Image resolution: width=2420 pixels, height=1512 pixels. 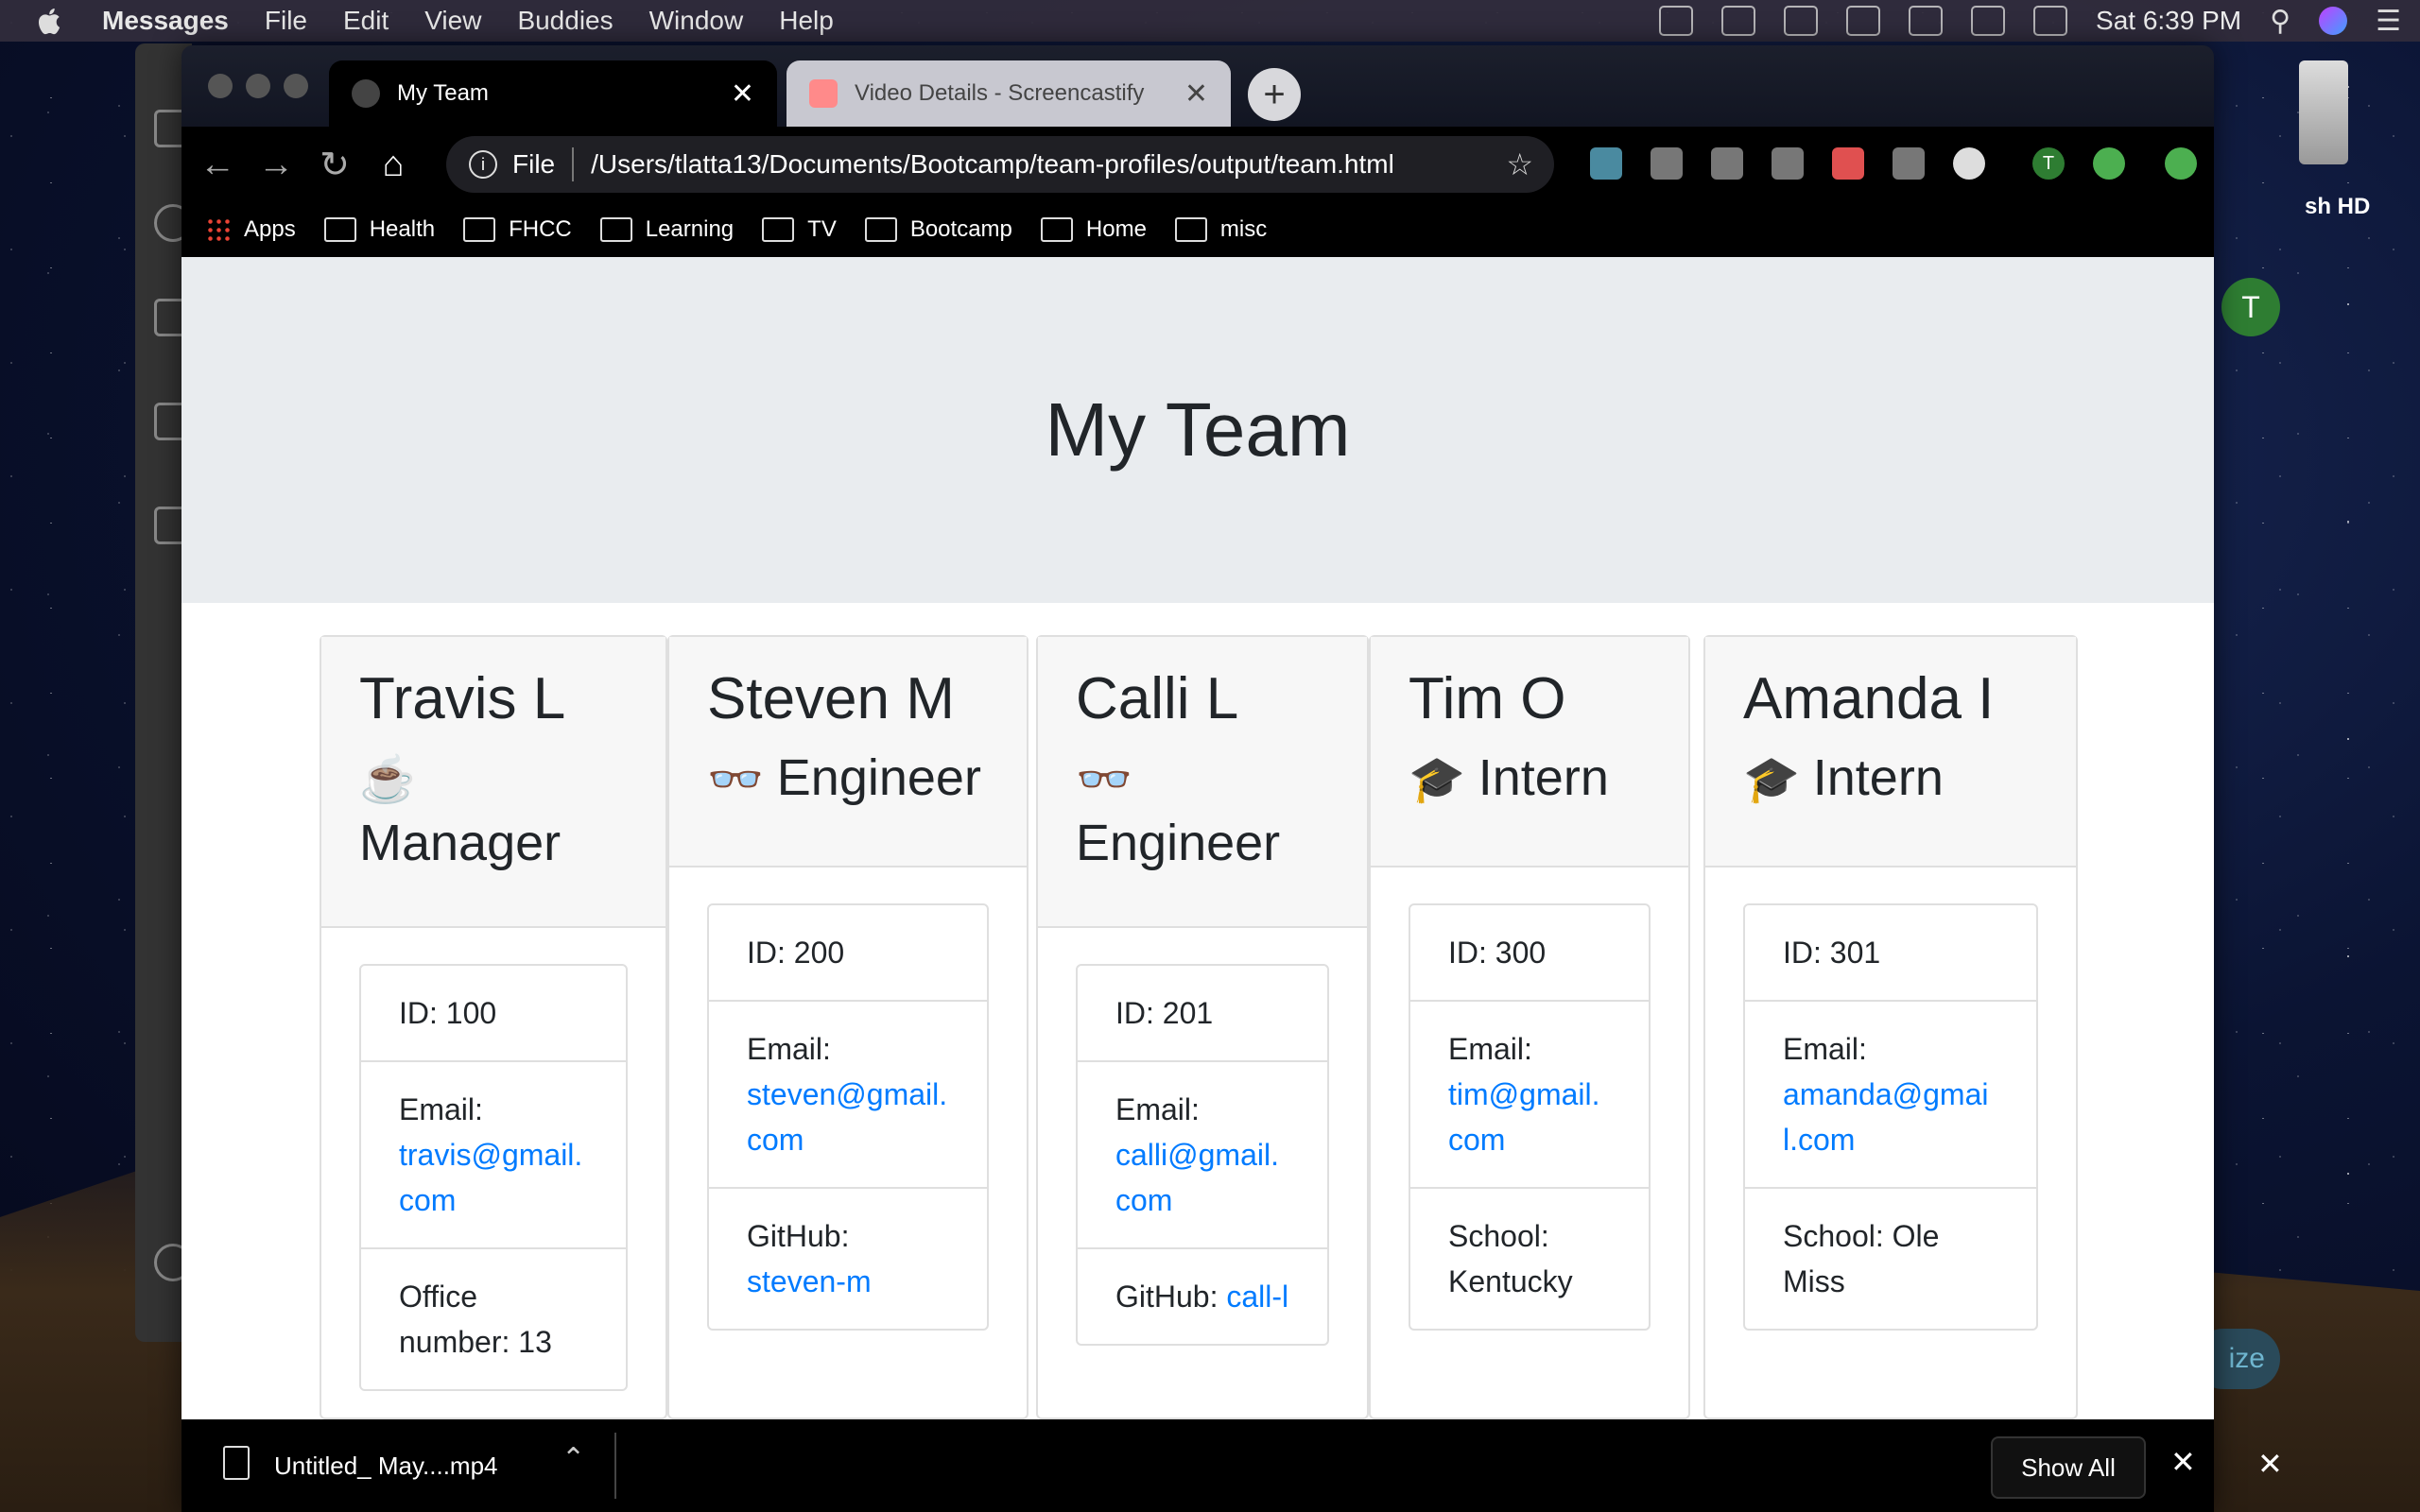 I want to click on github-label: GitHub:, so click(x=1167, y=1297).